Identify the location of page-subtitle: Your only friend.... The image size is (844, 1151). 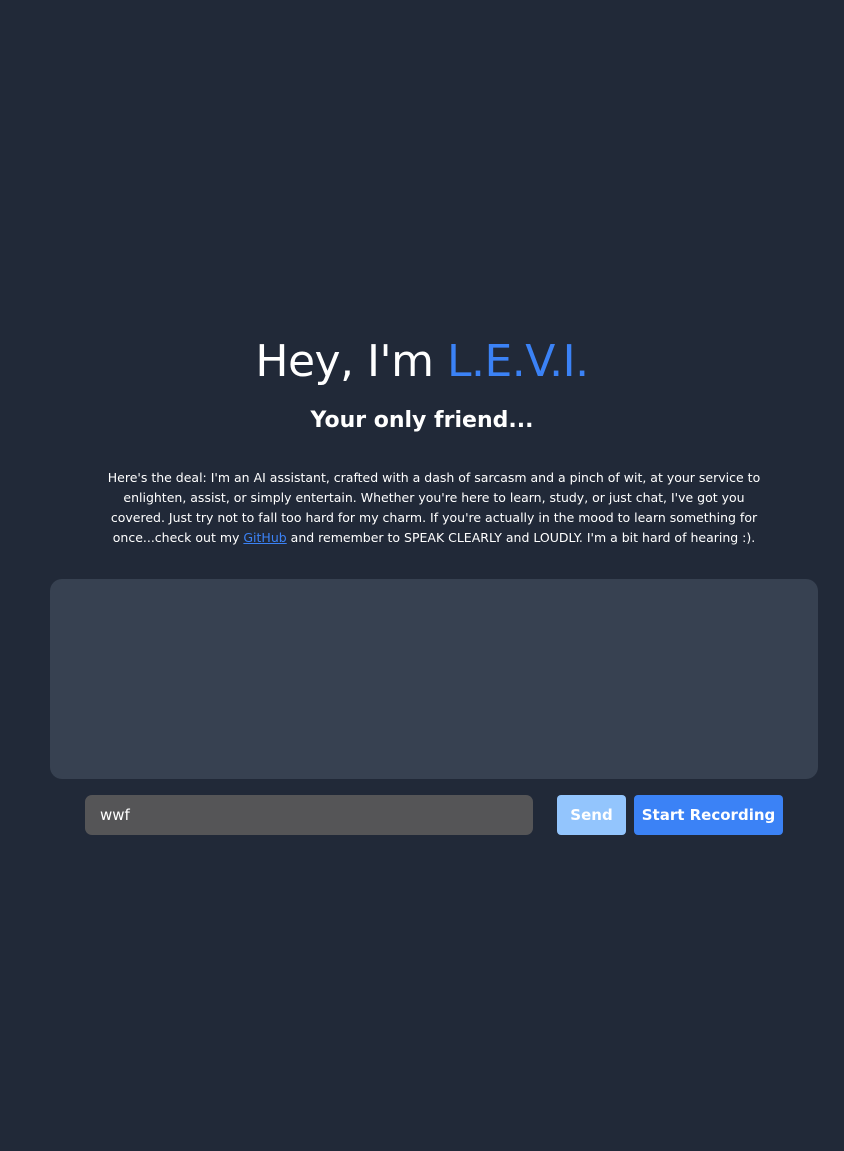
(422, 420).